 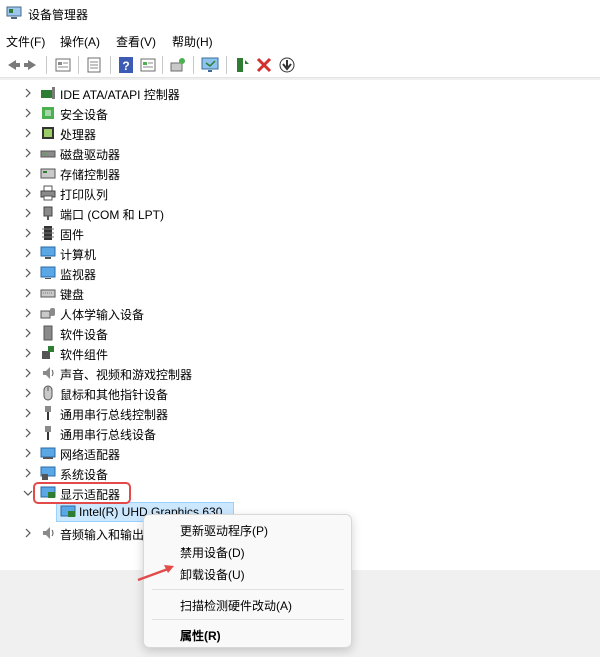 I want to click on category-disk: 磁盘驱动器, so click(x=300, y=153).